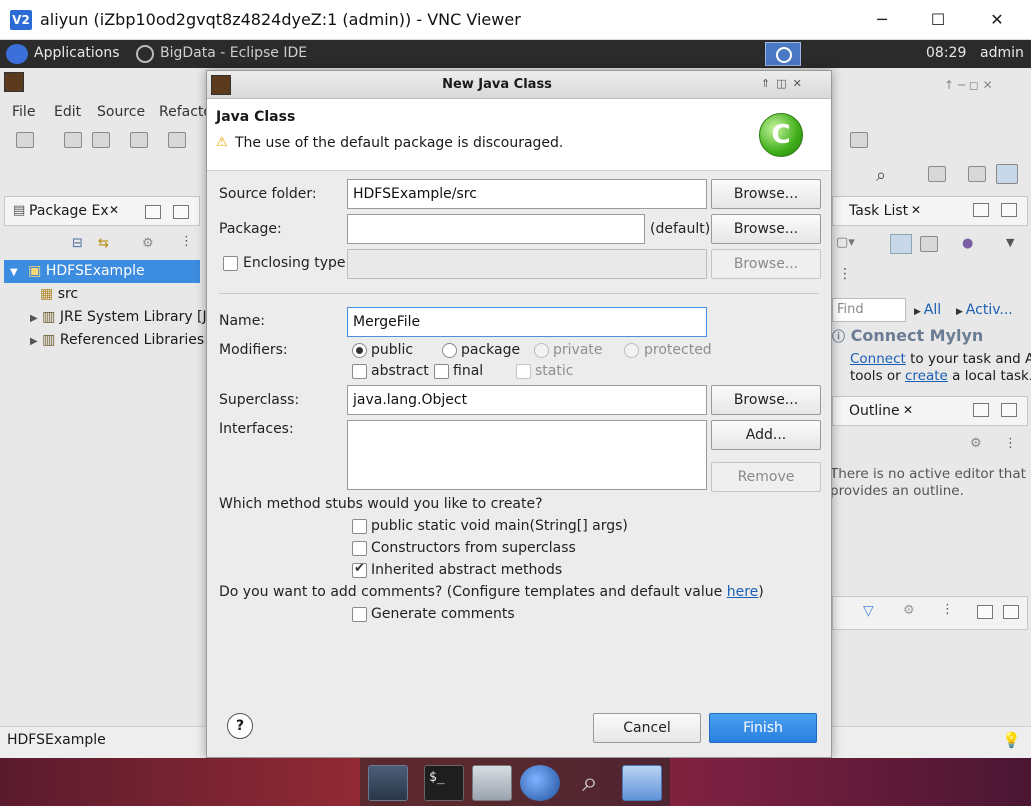 The height and width of the screenshot is (806, 1031). Describe the element at coordinates (59, 294) in the screenshot. I see `tree-item-src: ▦ src` at that location.